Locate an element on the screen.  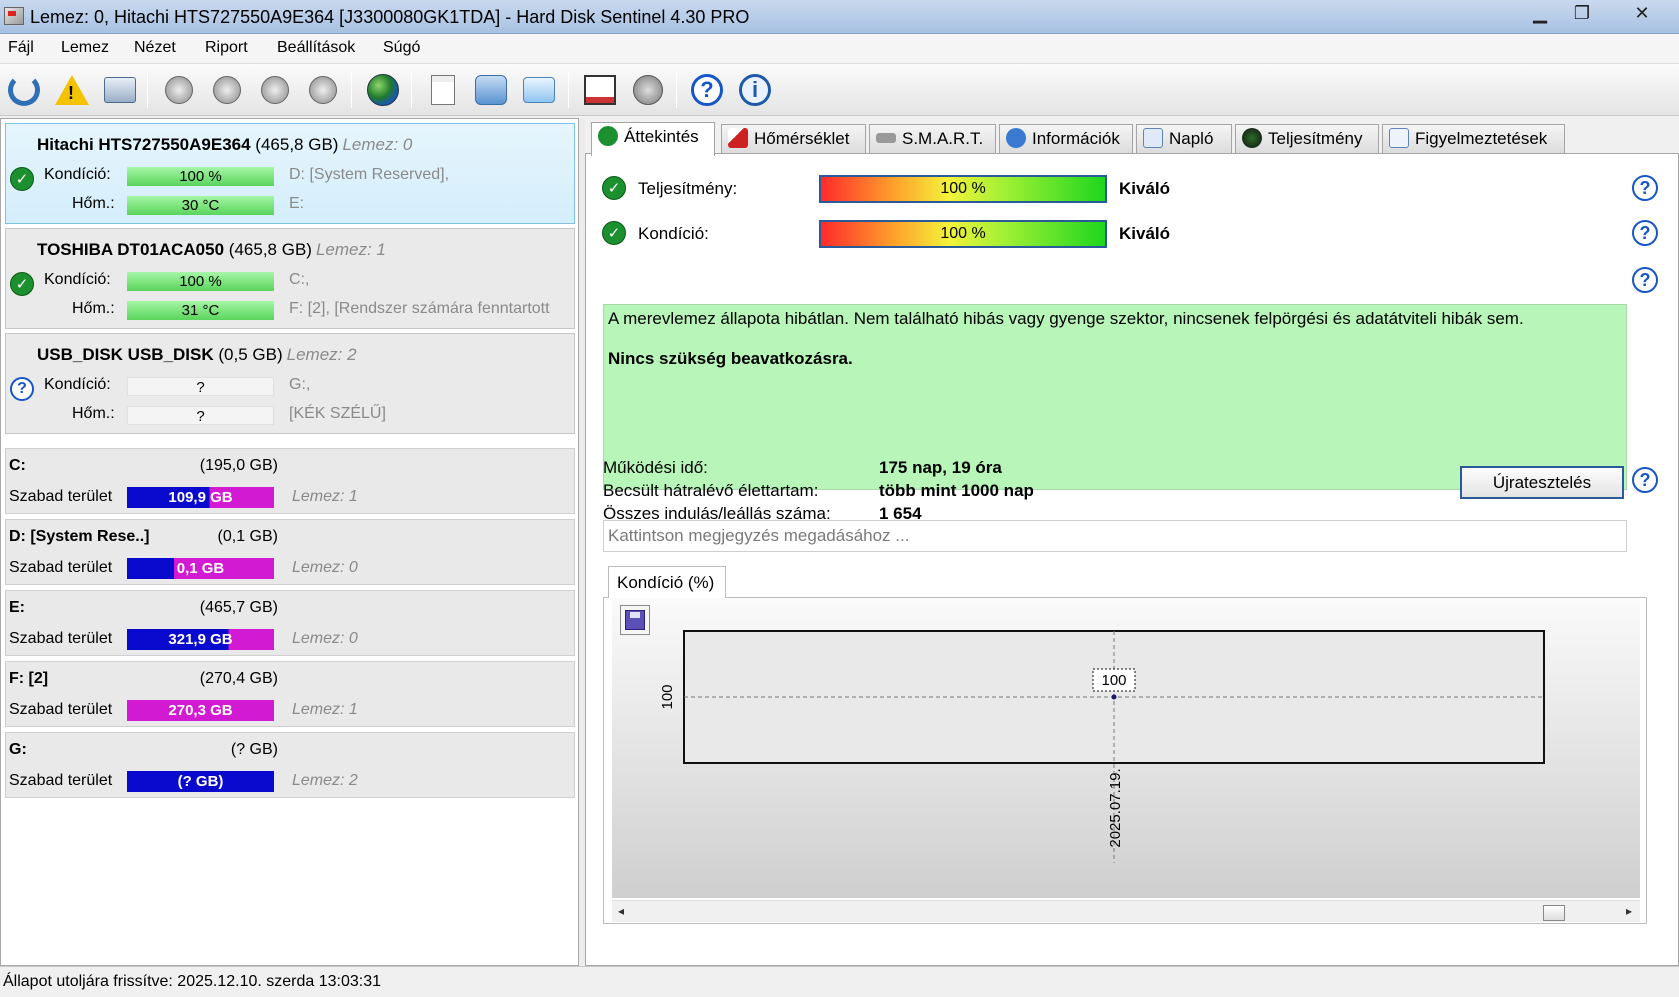
status-message-action: Nincs szükség beavatkozásra. is located at coordinates (730, 358).